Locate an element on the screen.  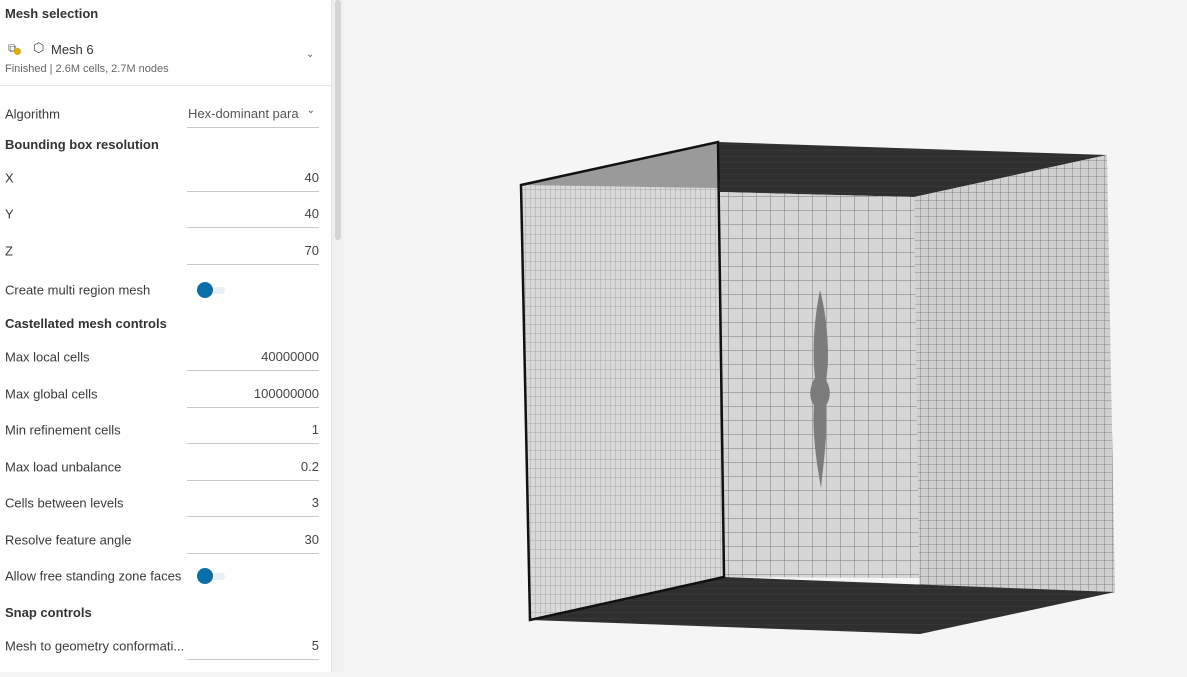
bbox-x-row: X 40 is located at coordinates (165, 178).